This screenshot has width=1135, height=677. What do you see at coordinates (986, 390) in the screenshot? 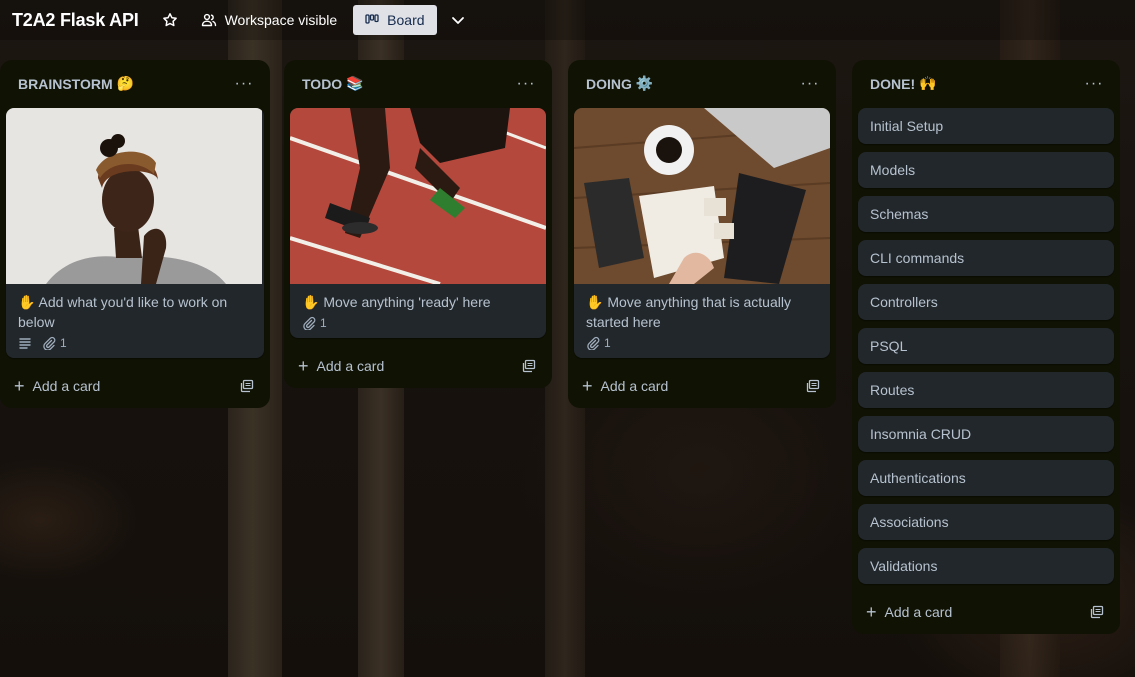
I see `card: Routes` at bounding box center [986, 390].